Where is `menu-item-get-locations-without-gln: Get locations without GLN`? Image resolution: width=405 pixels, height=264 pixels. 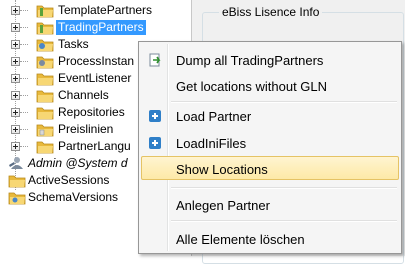
menu-item-get-locations-without-gln: Get locations without GLN is located at coordinates (270, 86).